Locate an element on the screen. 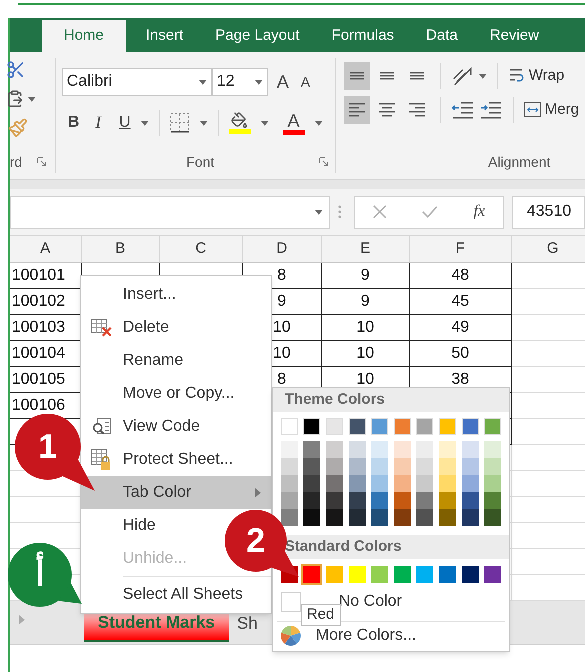 Image resolution: width=585 pixels, height=672 pixels. align-left-button is located at coordinates (357, 110).